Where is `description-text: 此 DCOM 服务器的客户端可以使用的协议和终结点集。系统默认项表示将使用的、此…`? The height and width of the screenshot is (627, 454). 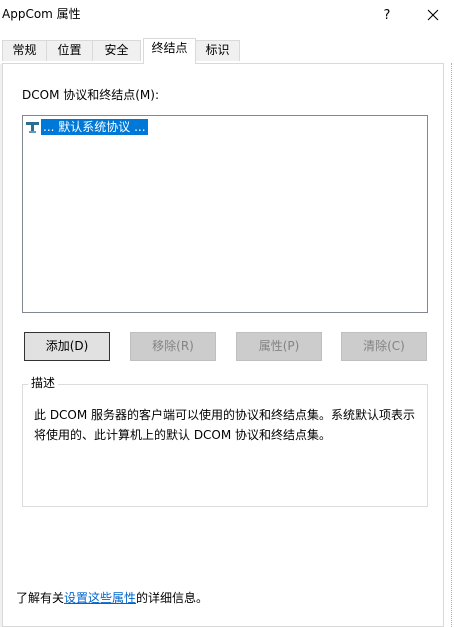 description-text: 此 DCOM 服务器的客户端可以使用的协议和终结点集。系统默认项表示将使用的、此… is located at coordinates (225, 425).